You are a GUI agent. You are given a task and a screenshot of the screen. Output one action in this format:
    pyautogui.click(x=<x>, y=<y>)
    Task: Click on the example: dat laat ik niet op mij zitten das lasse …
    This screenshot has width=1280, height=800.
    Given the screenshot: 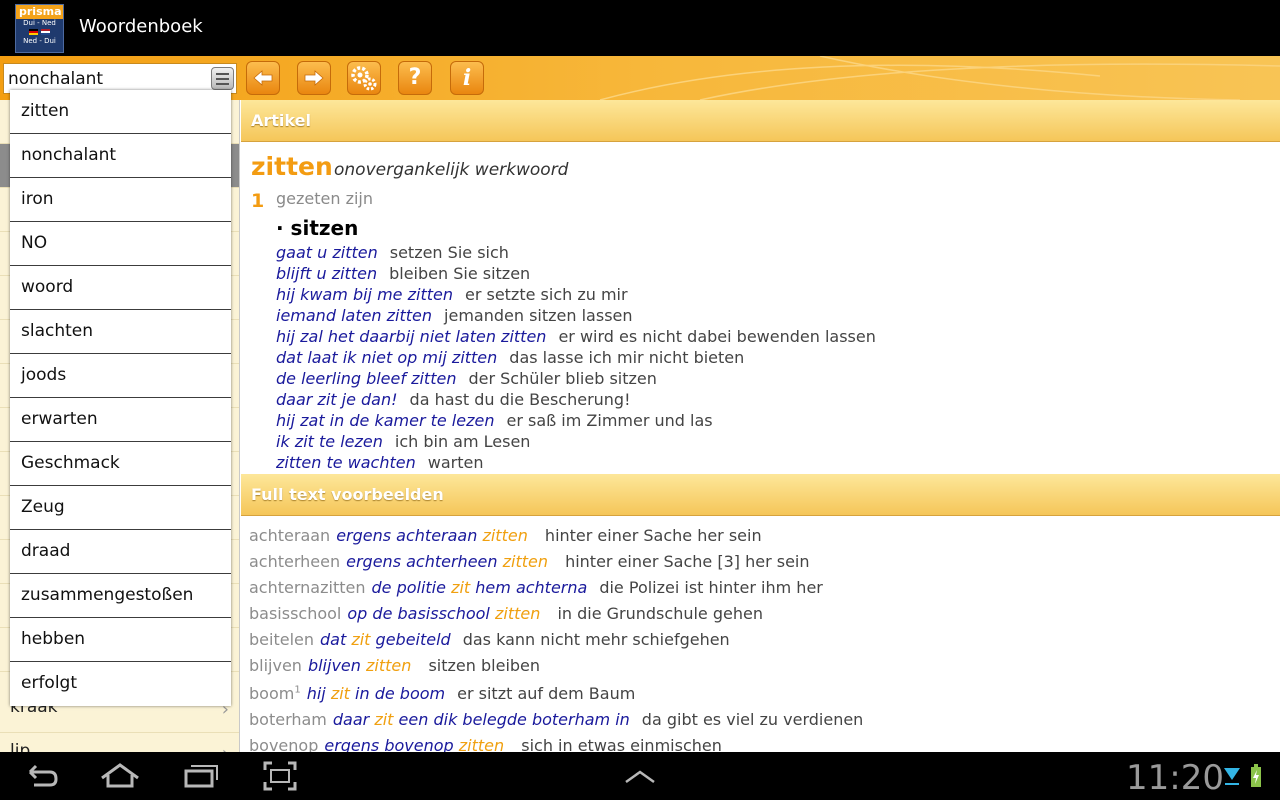 What is the action you would take?
    pyautogui.click(x=510, y=357)
    